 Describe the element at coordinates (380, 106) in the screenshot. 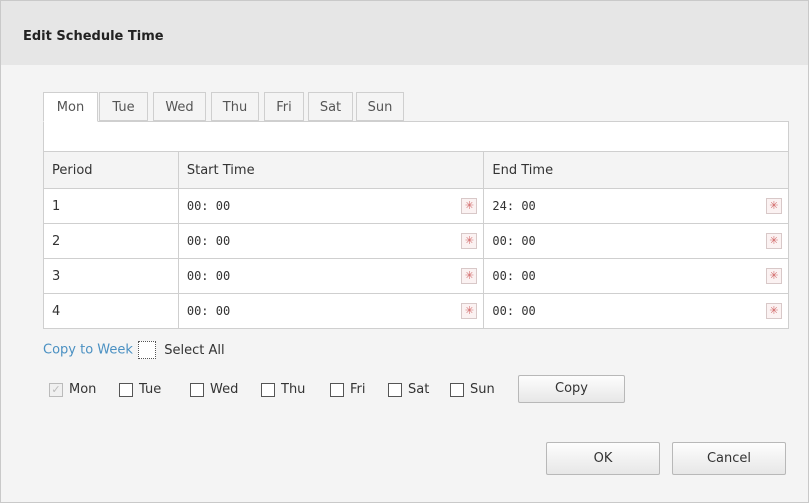

I see `tab-sun: Sun` at that location.